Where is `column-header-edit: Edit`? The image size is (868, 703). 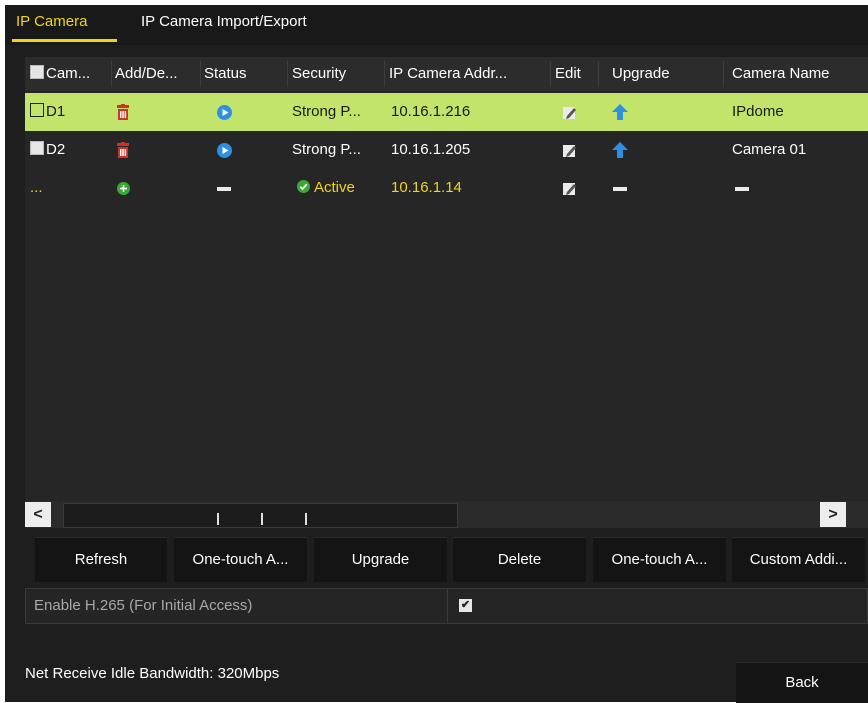
column-header-edit: Edit is located at coordinates (575, 74).